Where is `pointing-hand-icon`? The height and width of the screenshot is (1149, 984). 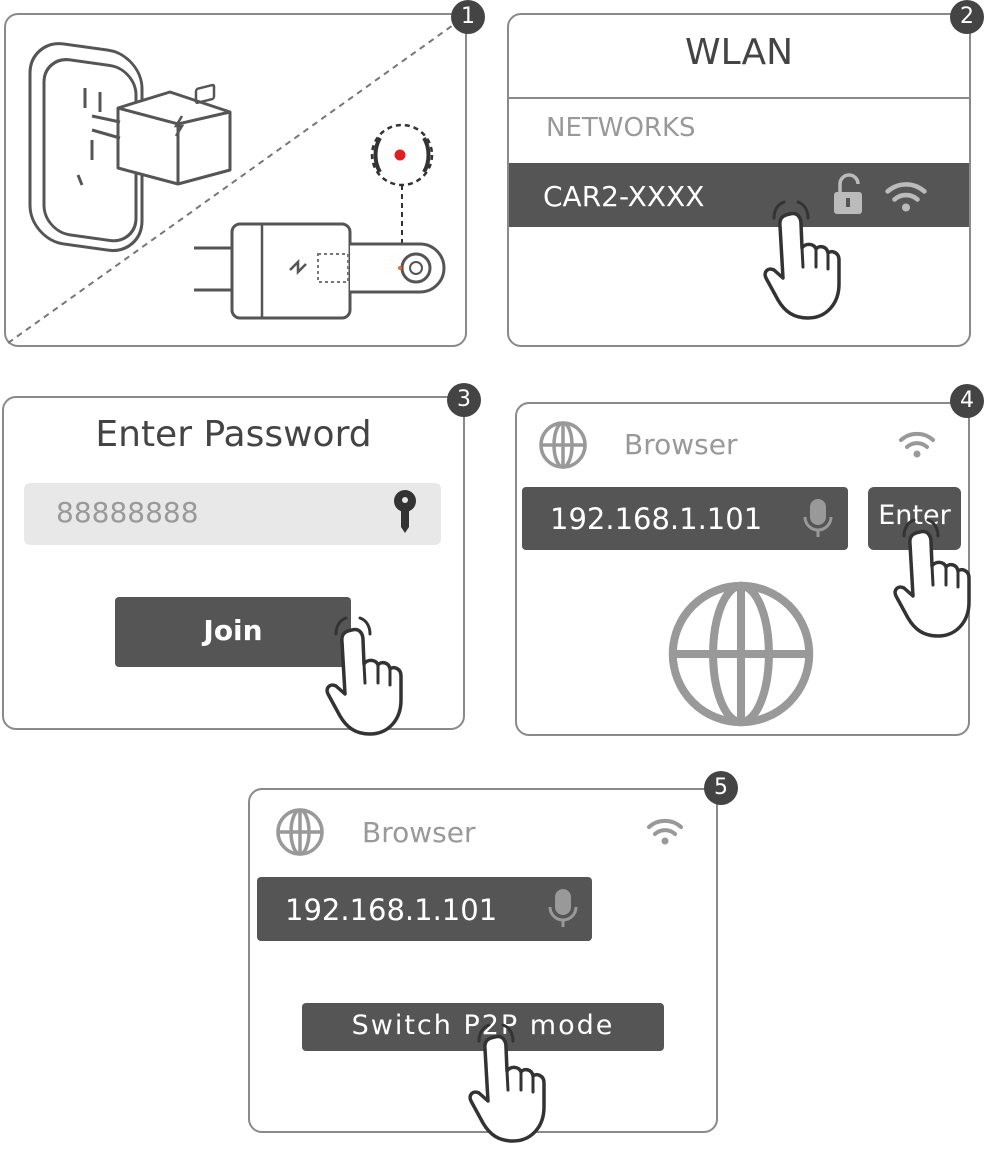
pointing-hand-icon is located at coordinates (507, 1083).